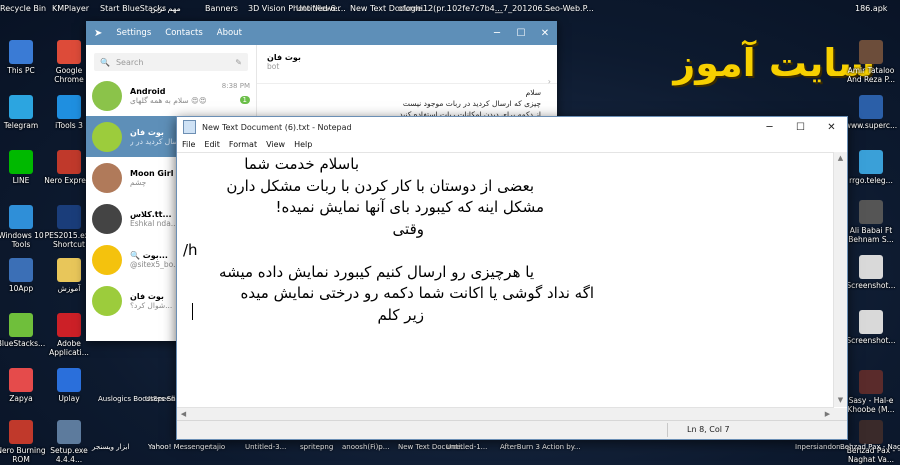 Image resolution: width=900 pixels, height=465 pixels. Describe the element at coordinates (512, 144) in the screenshot. I see `notepad-menubar: File Edit Format View Help` at that location.